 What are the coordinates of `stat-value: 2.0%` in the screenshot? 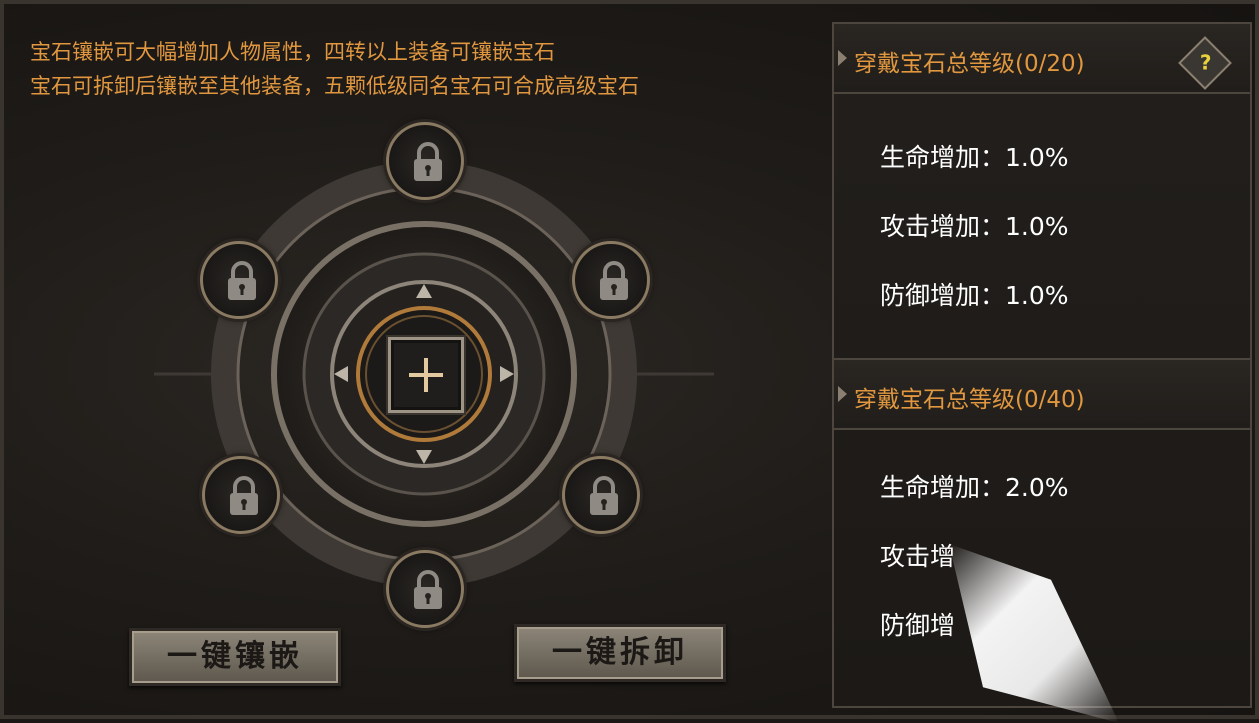 It's located at (1037, 487).